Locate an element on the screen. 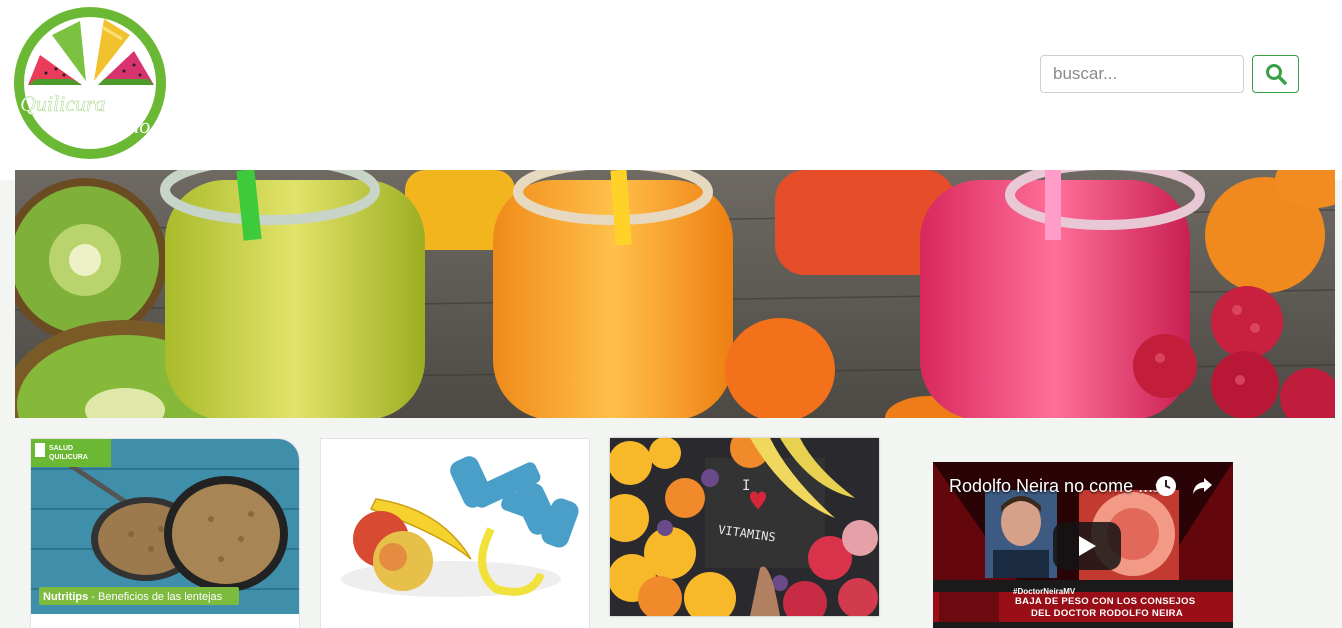 Image resolution: width=1342 pixels, height=628 pixels. salud-badge-bottom: QUILICURA is located at coordinates (68, 457).